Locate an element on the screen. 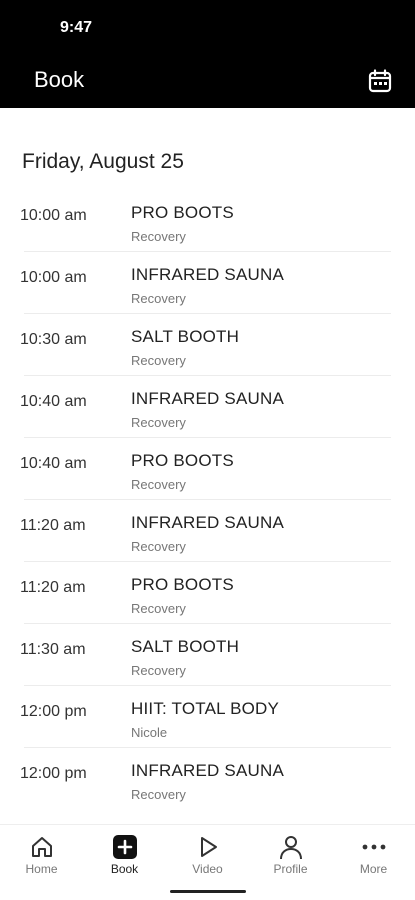 This screenshot has width=415, height=900. nav-book: Book is located at coordinates (124, 855).